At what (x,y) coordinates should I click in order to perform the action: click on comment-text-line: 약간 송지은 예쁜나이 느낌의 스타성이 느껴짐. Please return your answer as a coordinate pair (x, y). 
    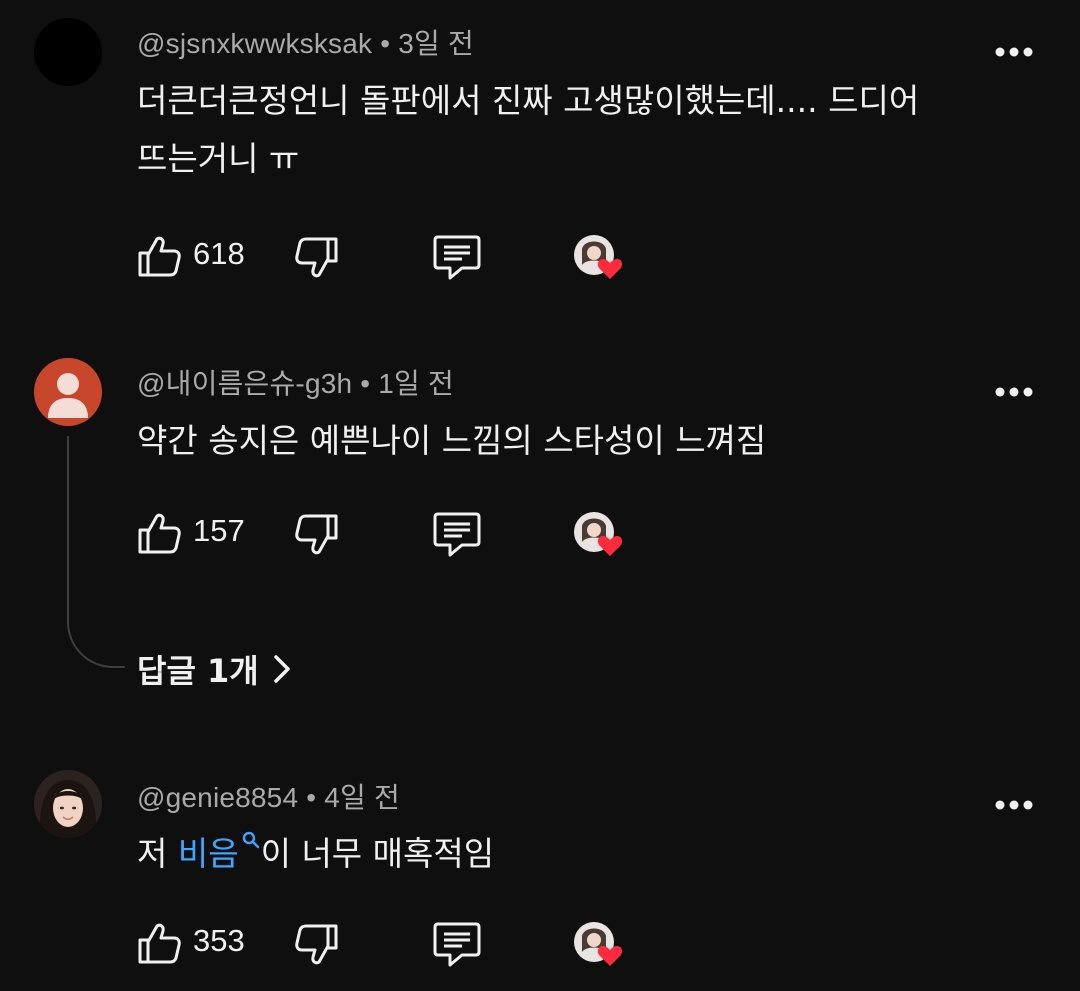
    Looking at the image, I should click on (452, 440).